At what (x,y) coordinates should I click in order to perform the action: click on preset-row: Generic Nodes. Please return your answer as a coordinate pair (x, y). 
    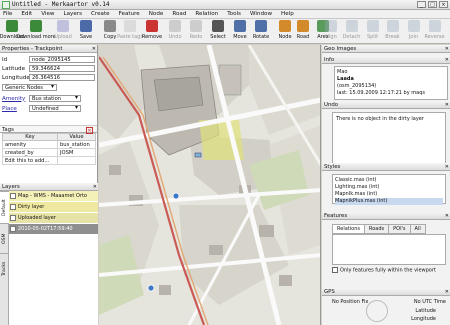
    Looking at the image, I should click on (48, 86).